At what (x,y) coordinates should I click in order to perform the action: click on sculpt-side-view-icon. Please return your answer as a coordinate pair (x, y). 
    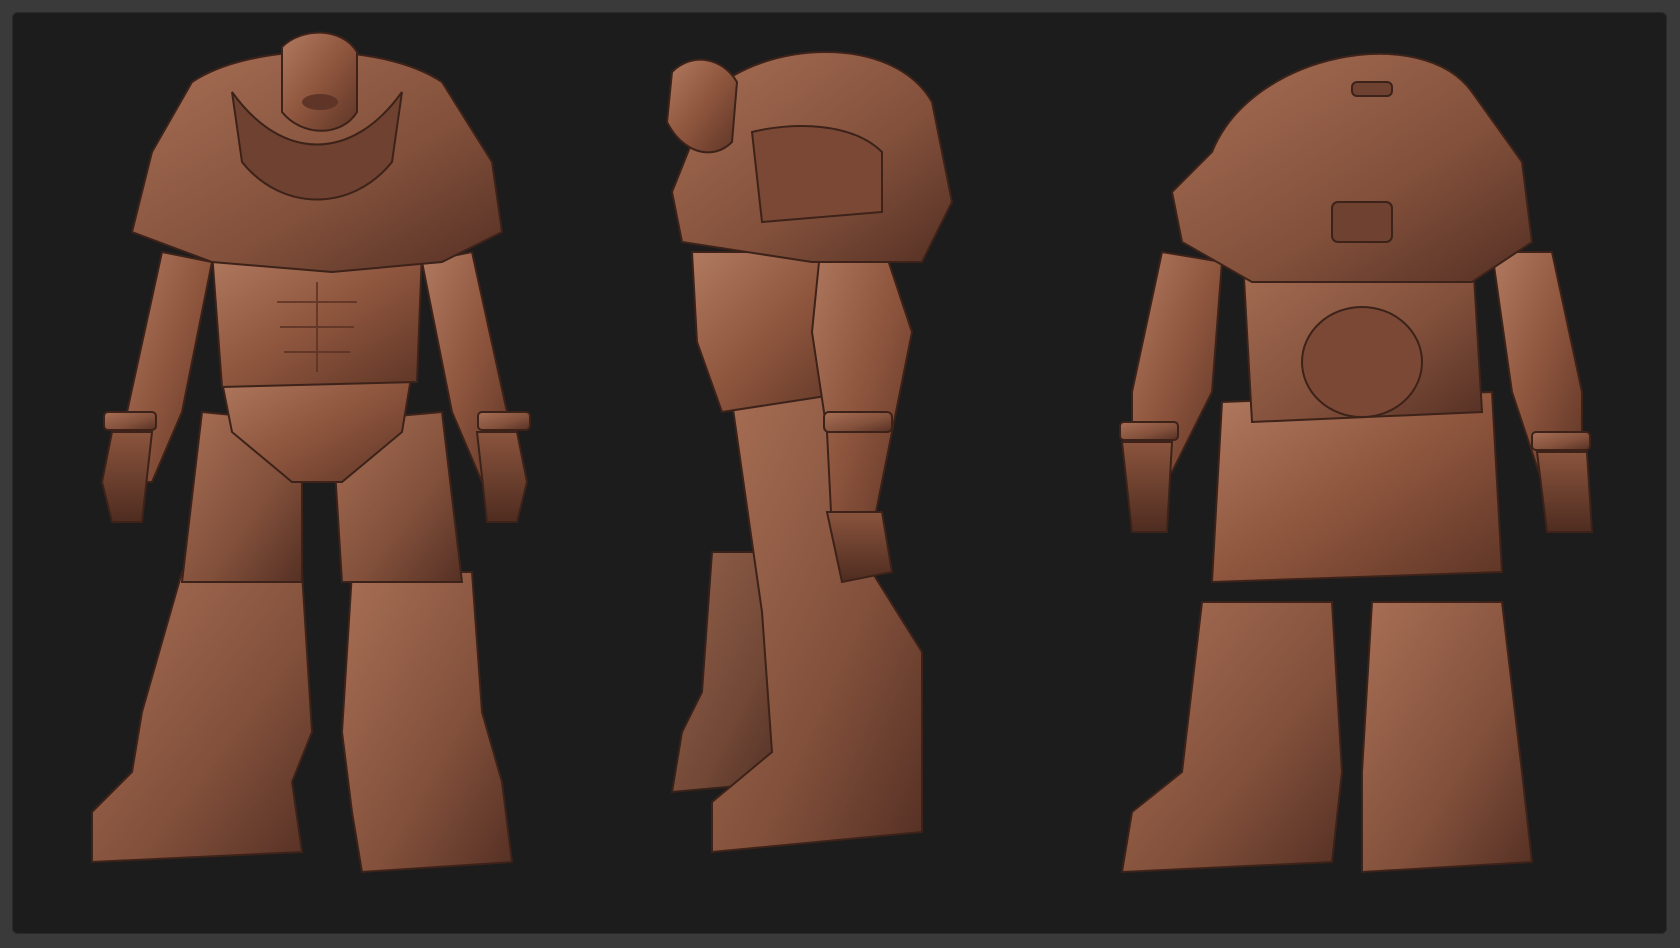
    Looking at the image, I should click on (809, 452).